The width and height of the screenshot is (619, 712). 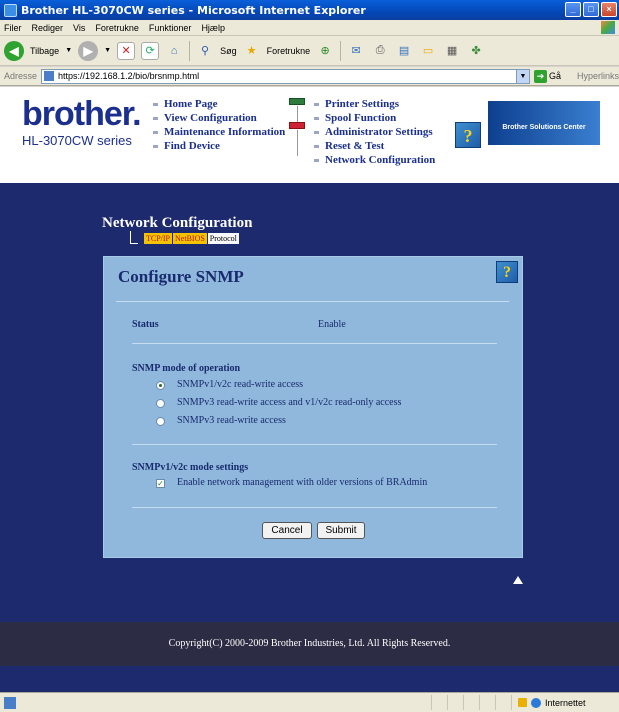 I want to click on mode-radio-v1v2c, so click(x=160, y=385).